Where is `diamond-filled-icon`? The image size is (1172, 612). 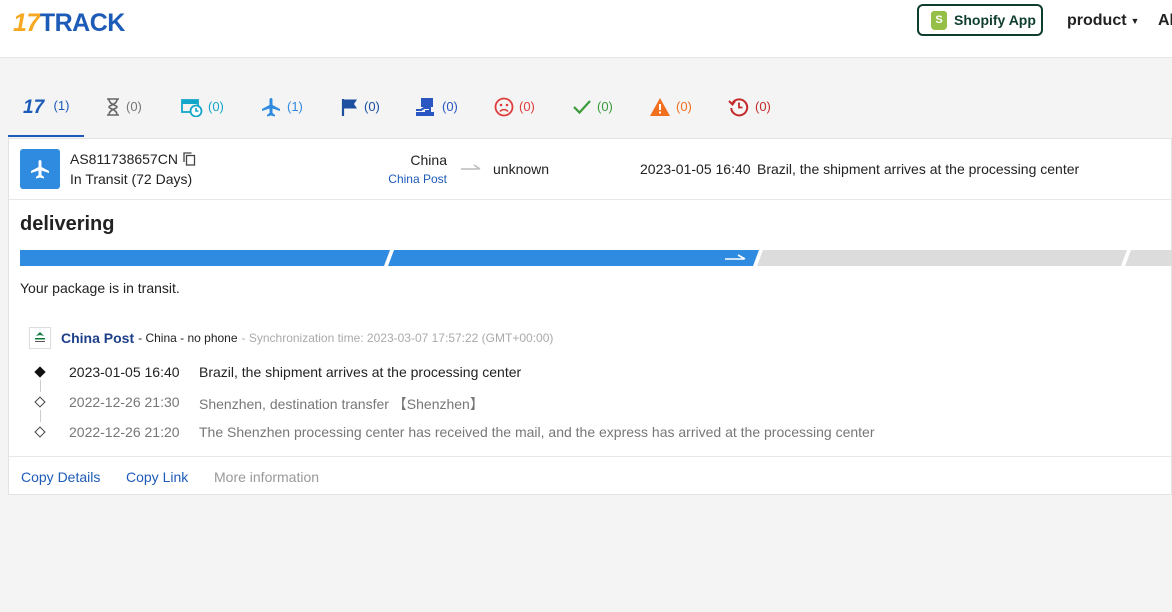 diamond-filled-icon is located at coordinates (40, 372).